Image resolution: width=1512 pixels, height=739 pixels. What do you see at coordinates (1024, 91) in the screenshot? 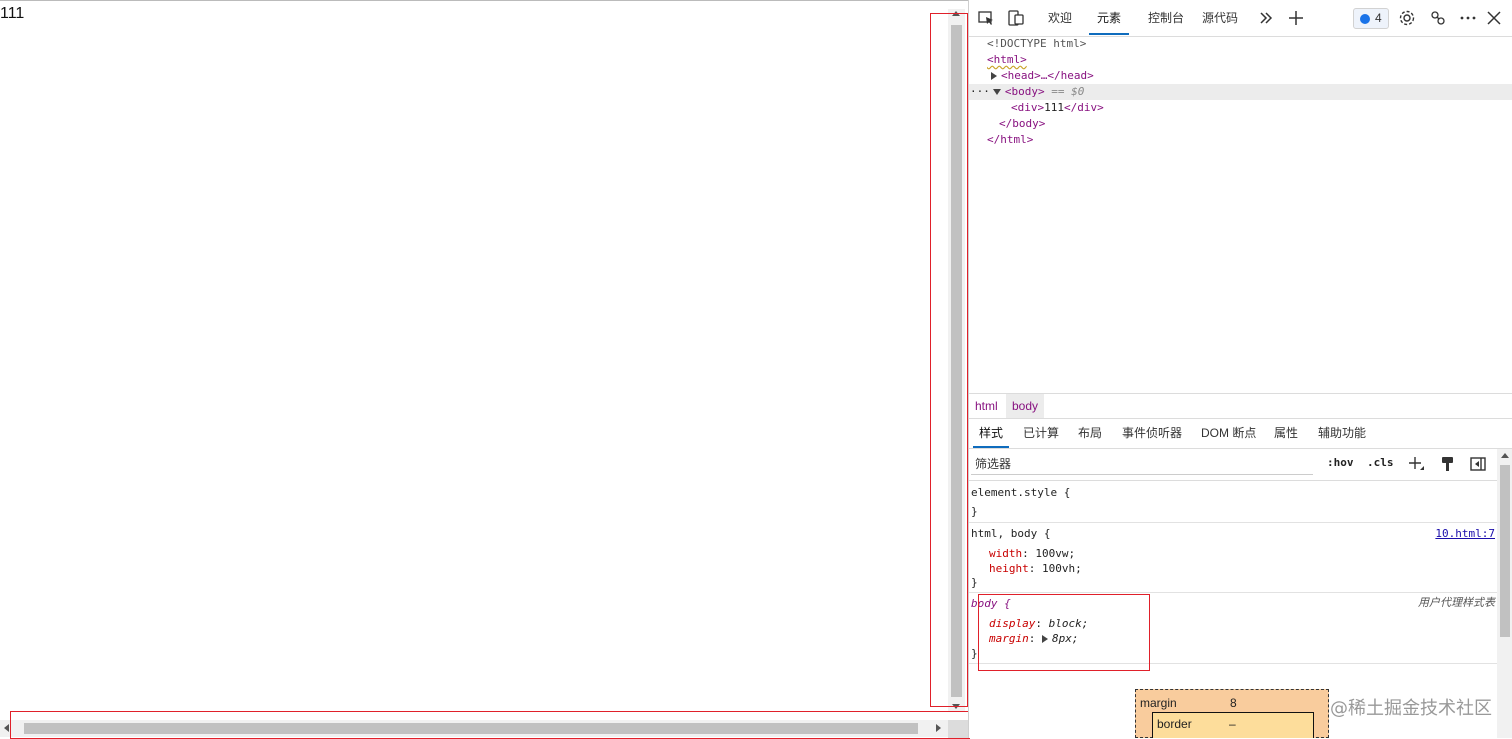
I see `body-open-tag: <body>` at bounding box center [1024, 91].